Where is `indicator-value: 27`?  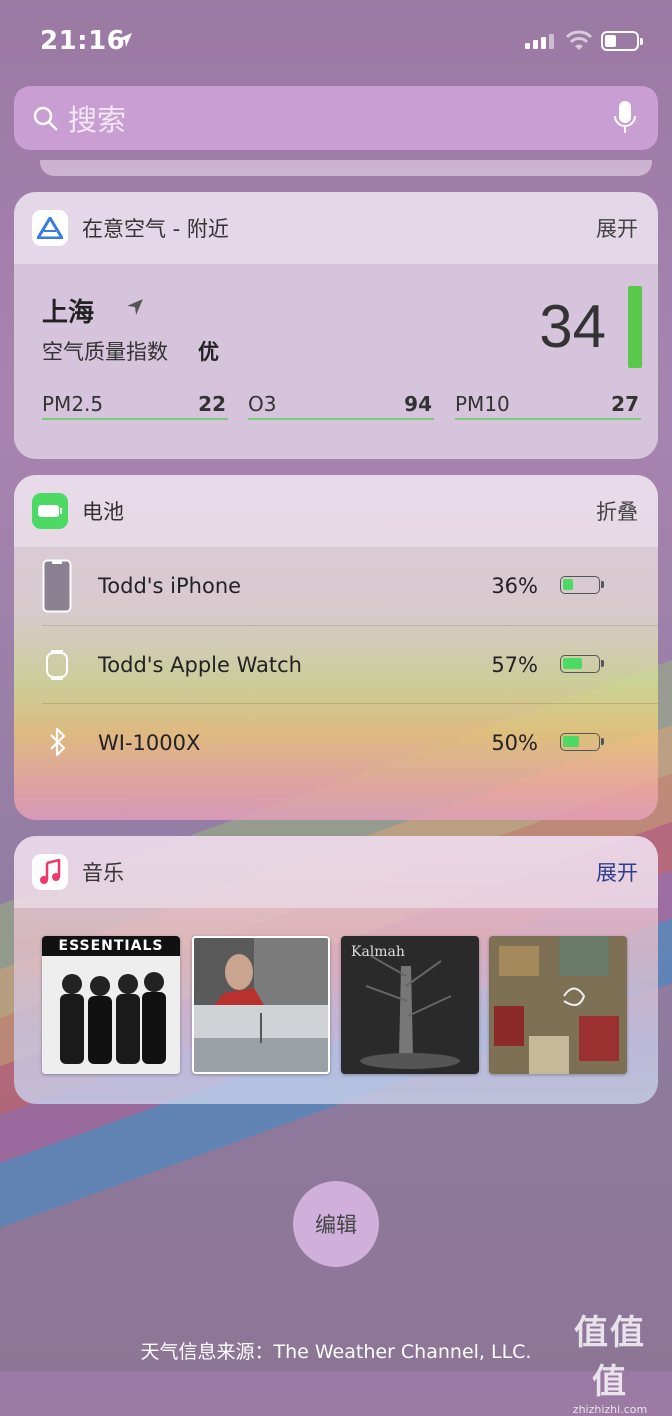 indicator-value: 27 is located at coordinates (625, 404).